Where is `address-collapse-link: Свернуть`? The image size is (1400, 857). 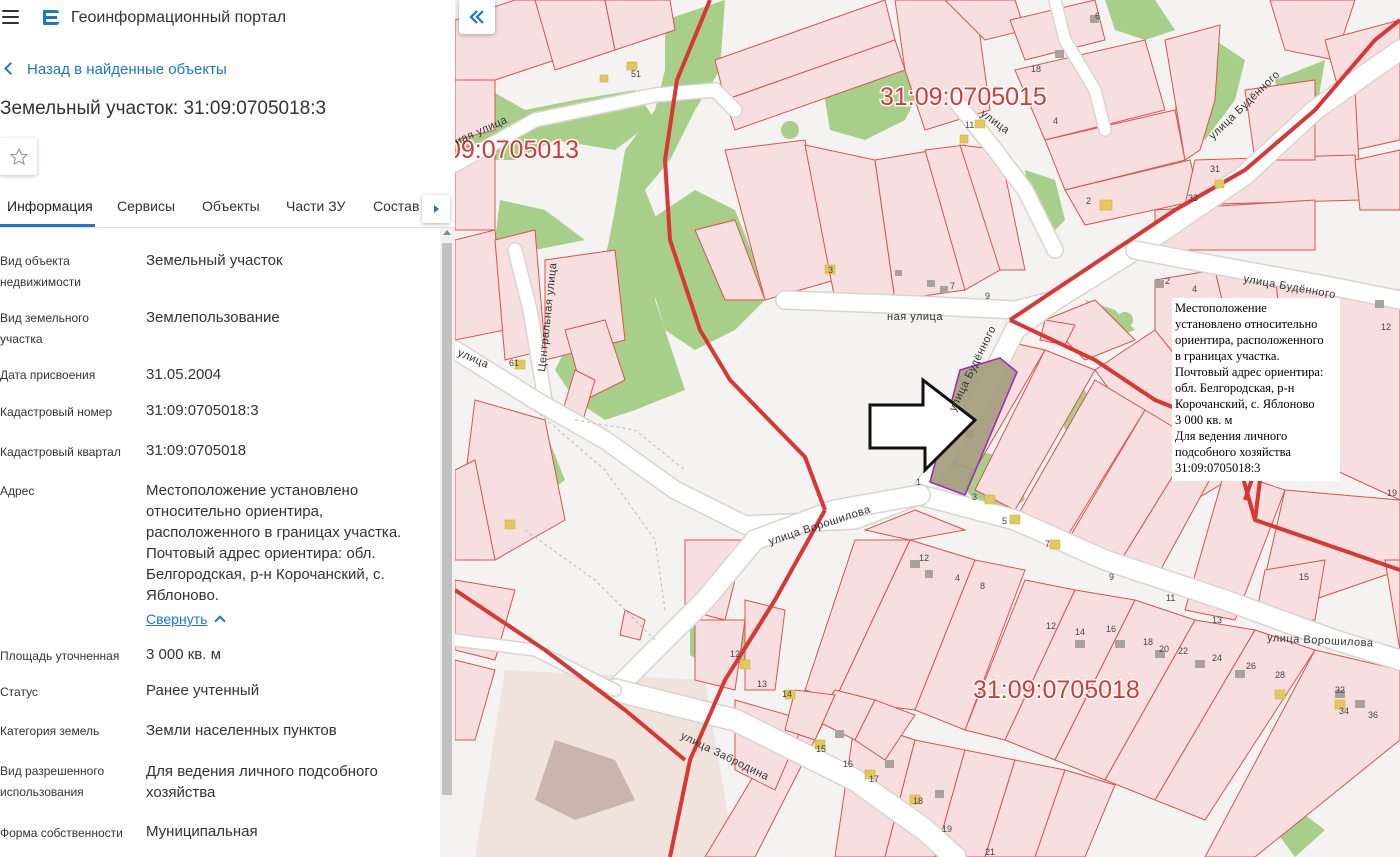
address-collapse-link: Свернуть is located at coordinates (176, 619).